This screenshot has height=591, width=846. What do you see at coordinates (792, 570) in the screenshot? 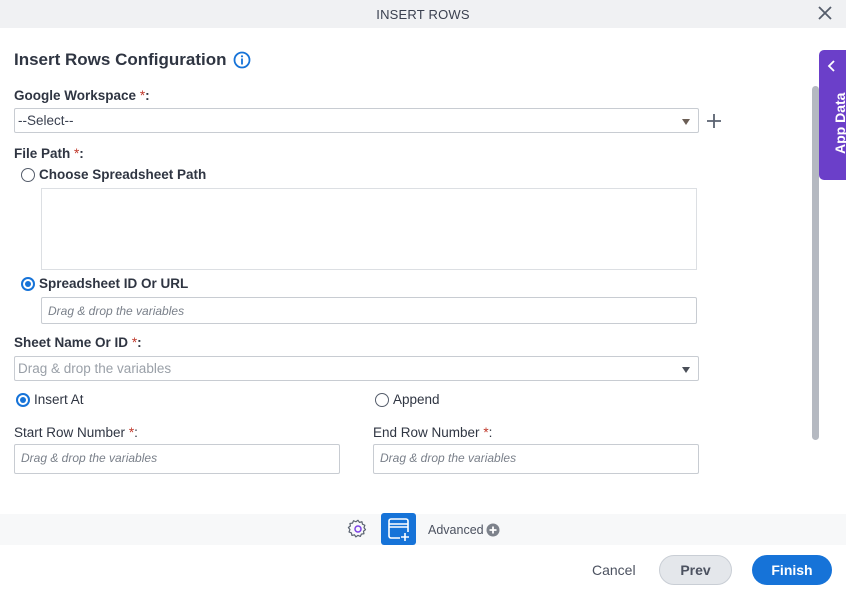
I see `finish-button: Finish` at bounding box center [792, 570].